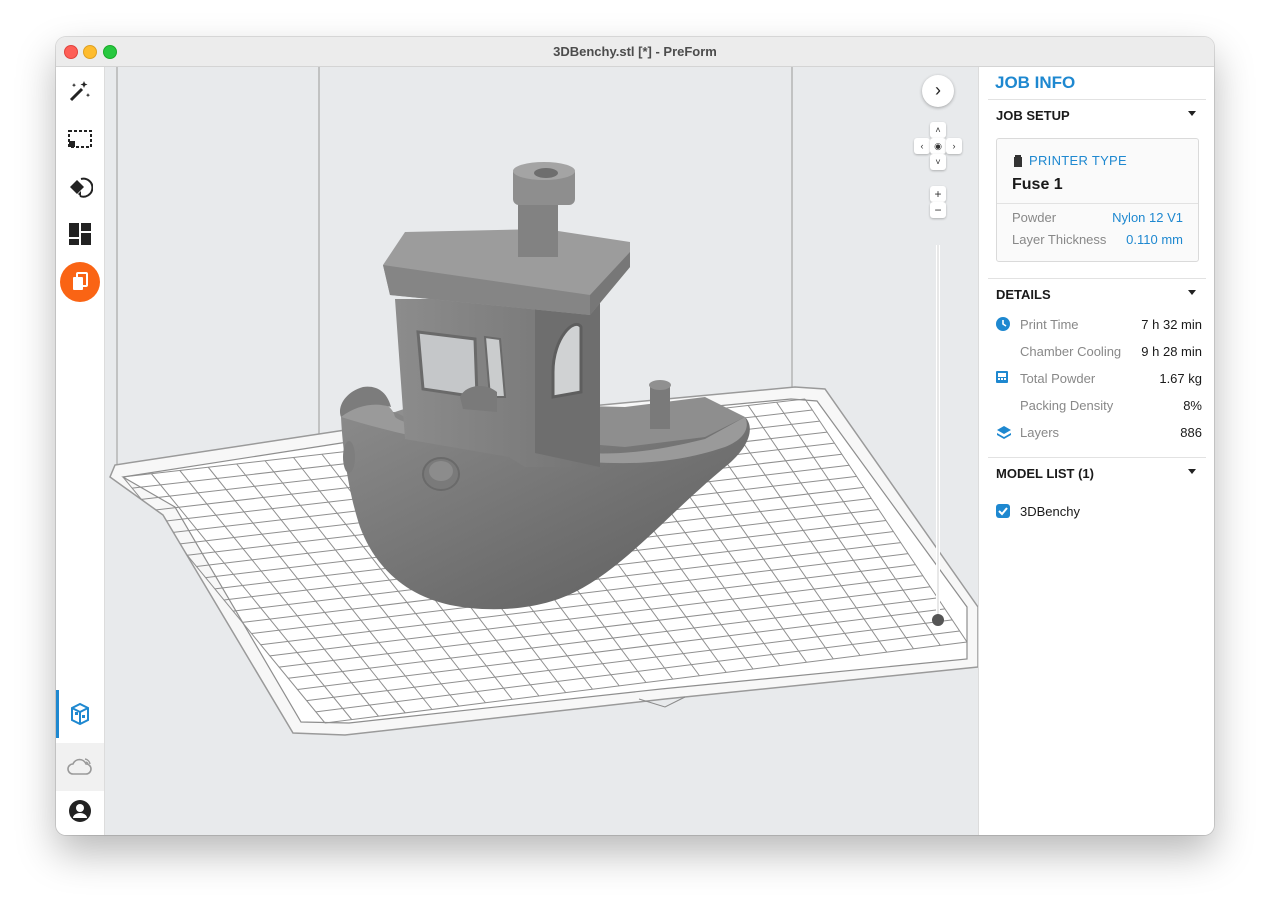 The image size is (1270, 909). Describe the element at coordinates (1154, 239) in the screenshot. I see `layer-thickness-value: 0.110 mm` at that location.